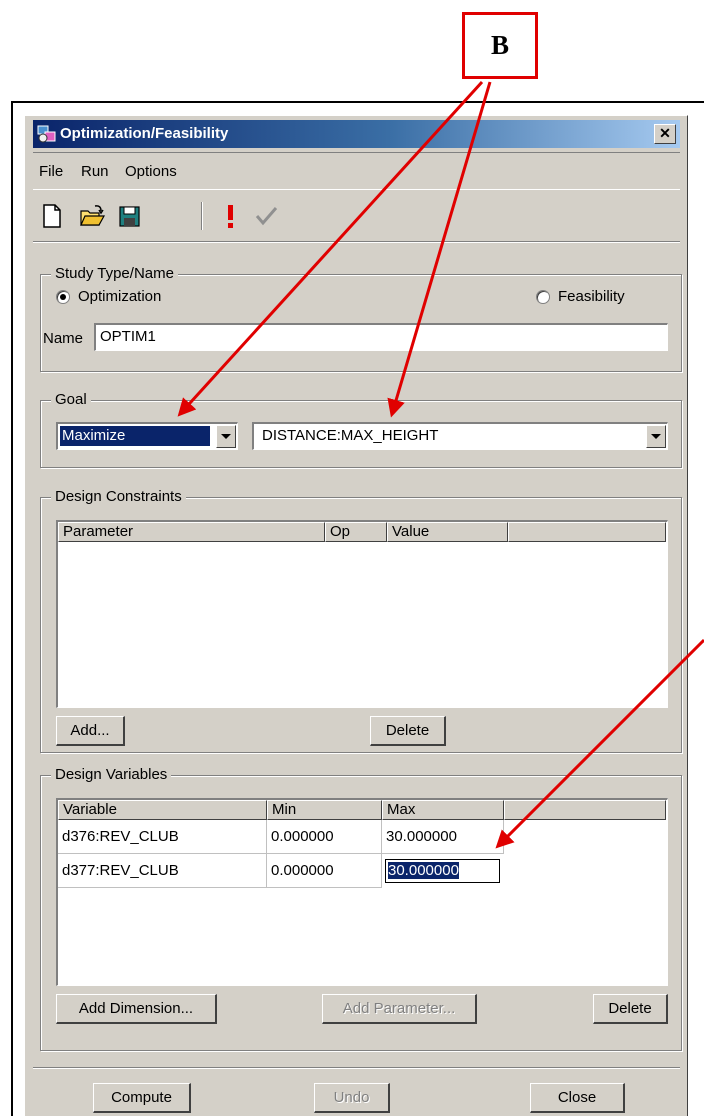 The height and width of the screenshot is (1116, 704). I want to click on window-title: Optimization/Feasibility, so click(144, 133).